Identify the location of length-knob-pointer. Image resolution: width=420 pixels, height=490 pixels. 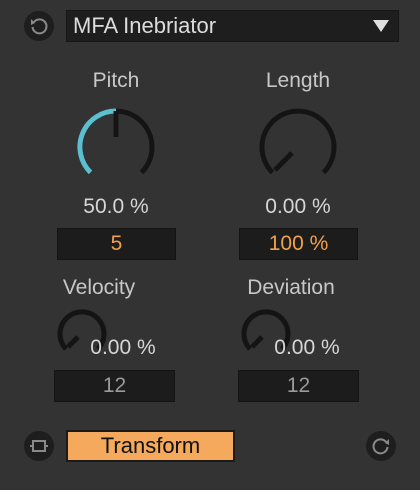
(283, 161).